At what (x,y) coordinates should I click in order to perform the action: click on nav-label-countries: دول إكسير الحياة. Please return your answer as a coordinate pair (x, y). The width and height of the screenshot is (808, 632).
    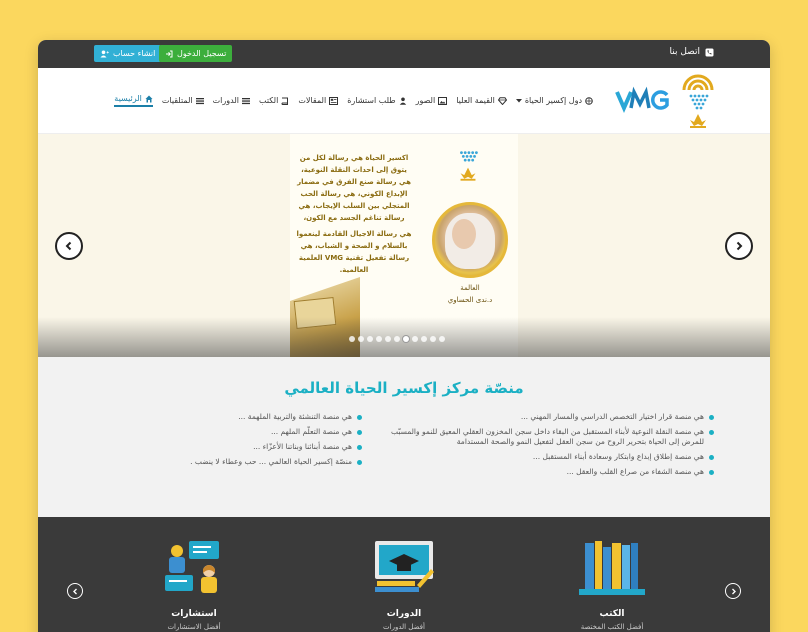
    Looking at the image, I should click on (553, 100).